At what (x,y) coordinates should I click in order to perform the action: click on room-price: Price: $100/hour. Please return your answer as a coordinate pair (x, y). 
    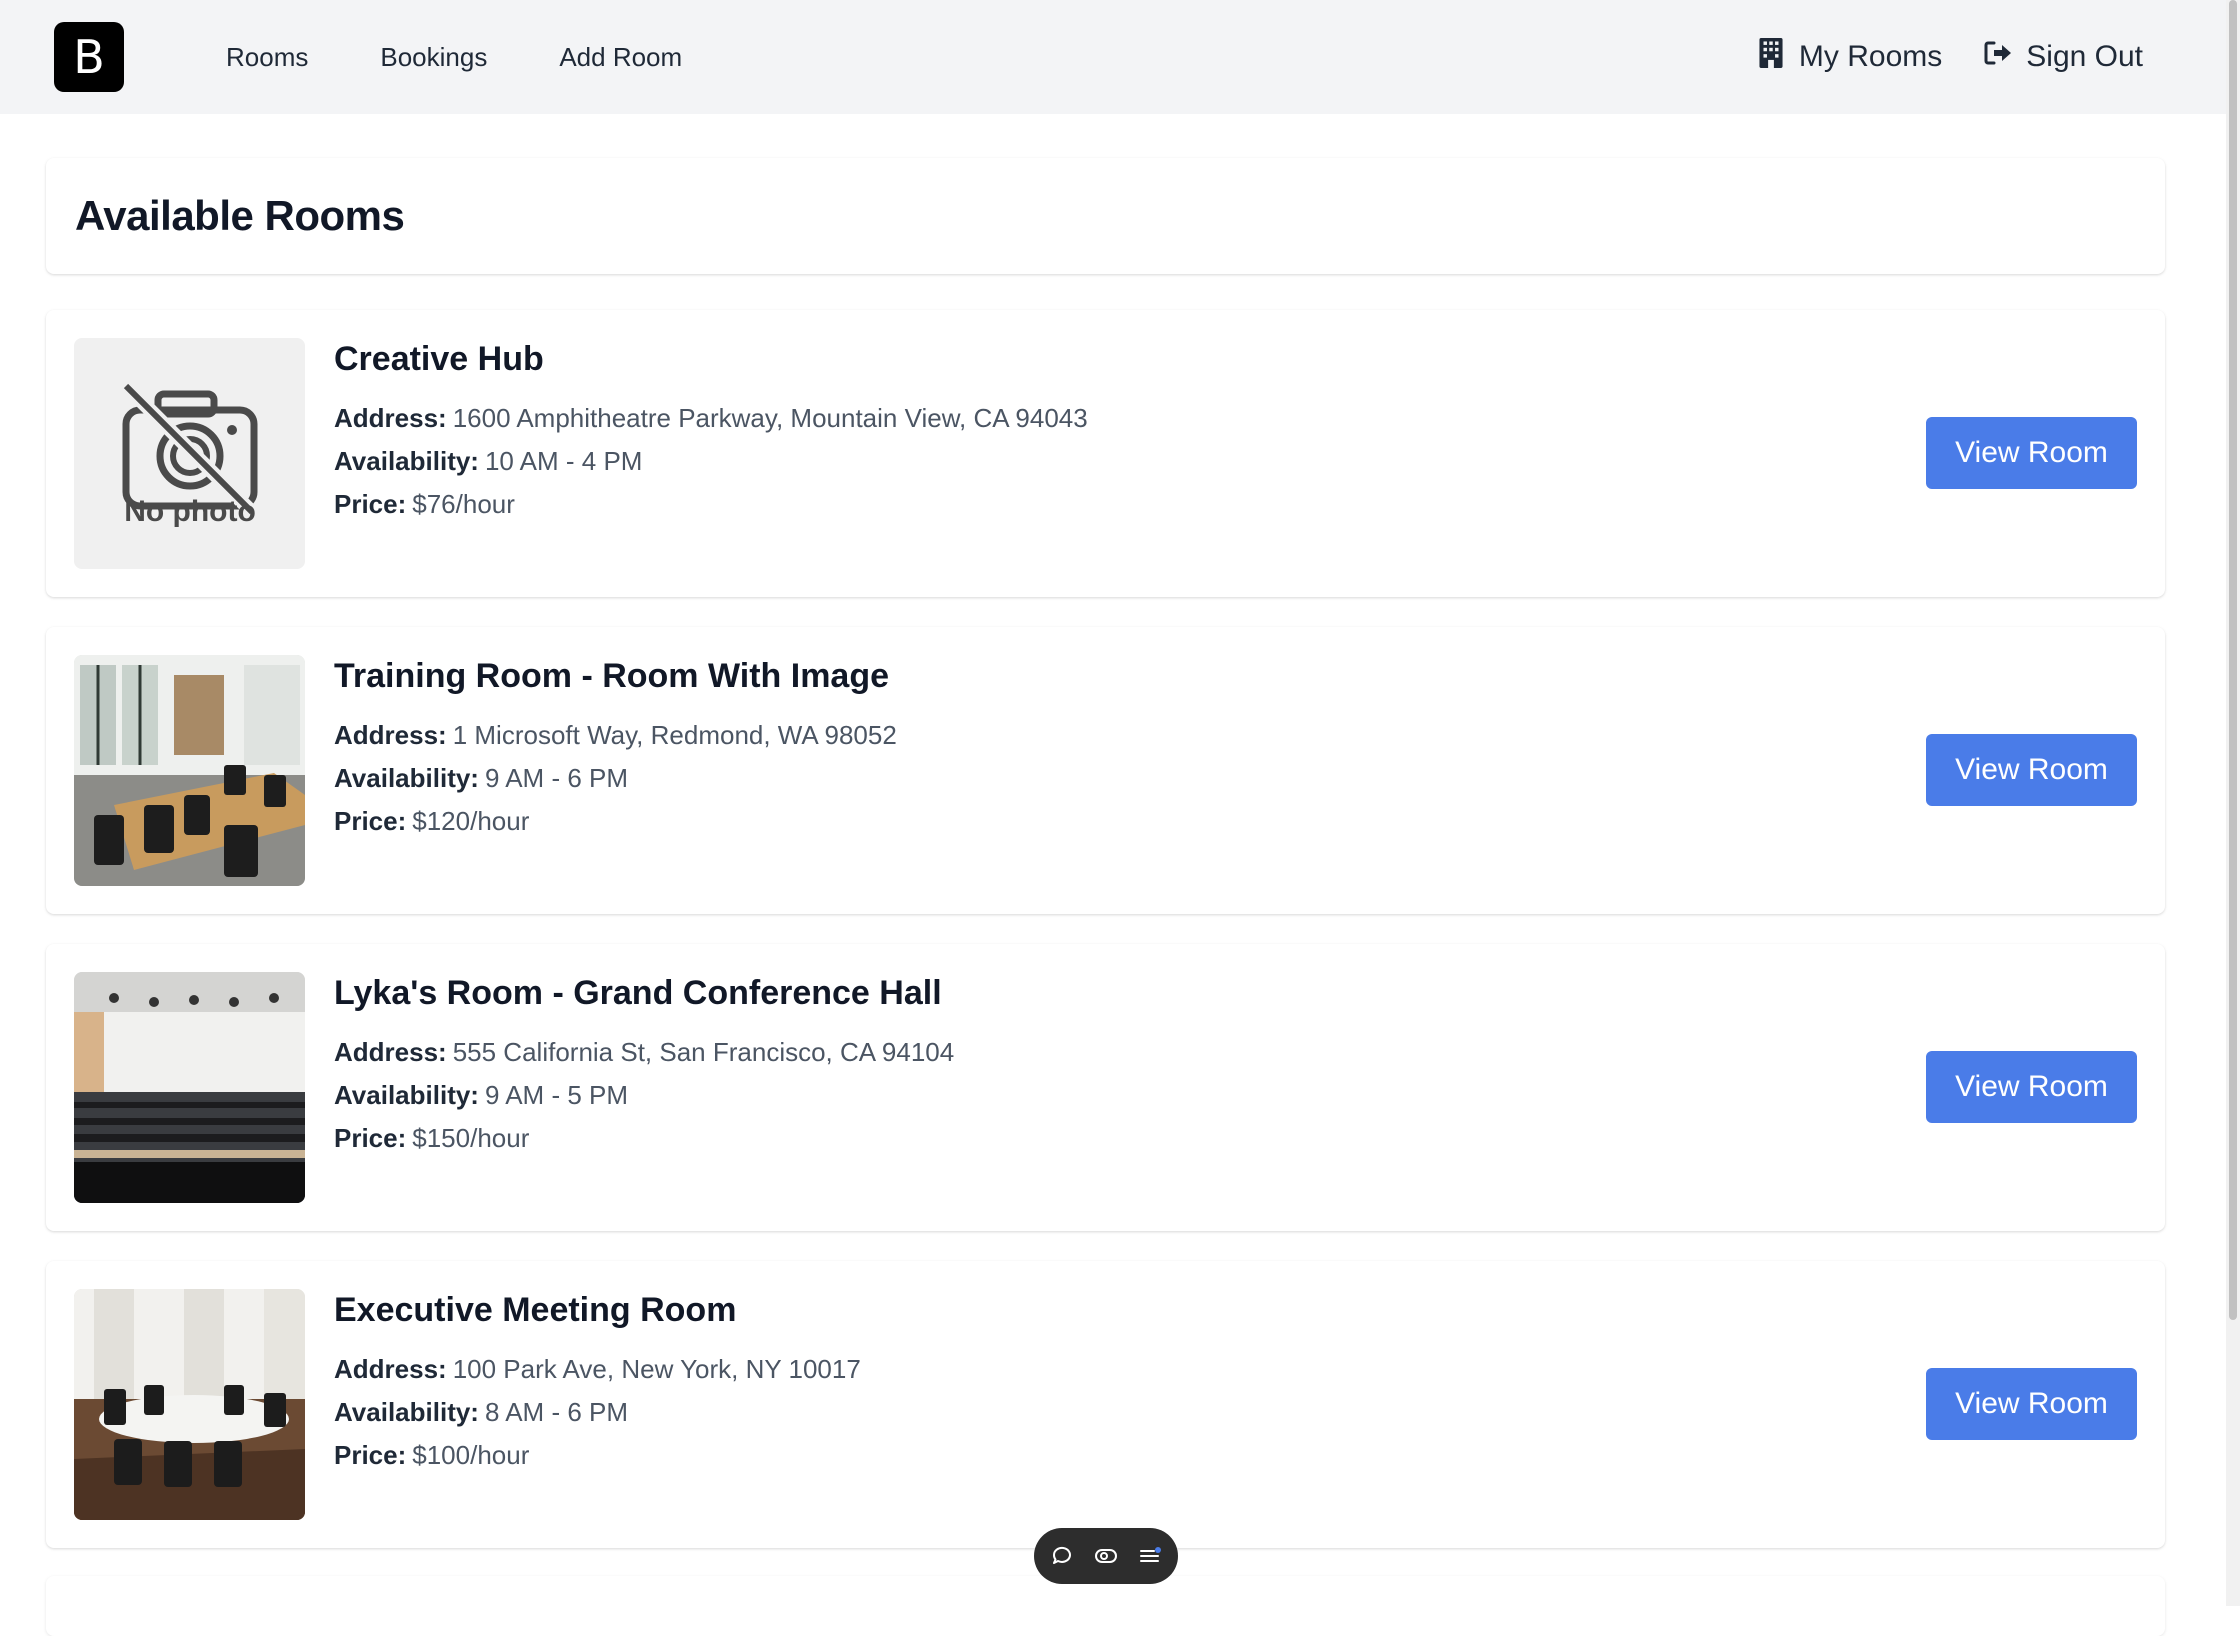
    Looking at the image, I should click on (432, 1455).